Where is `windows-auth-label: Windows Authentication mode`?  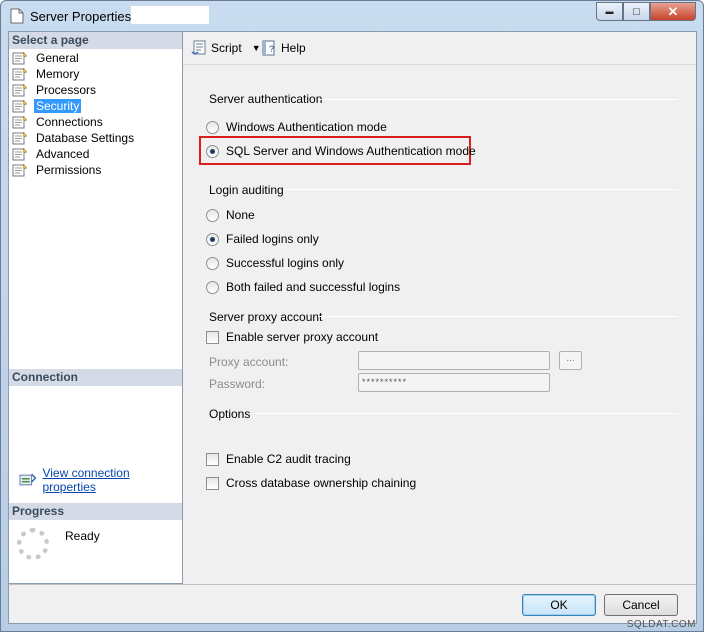 windows-auth-label: Windows Authentication mode is located at coordinates (306, 127).